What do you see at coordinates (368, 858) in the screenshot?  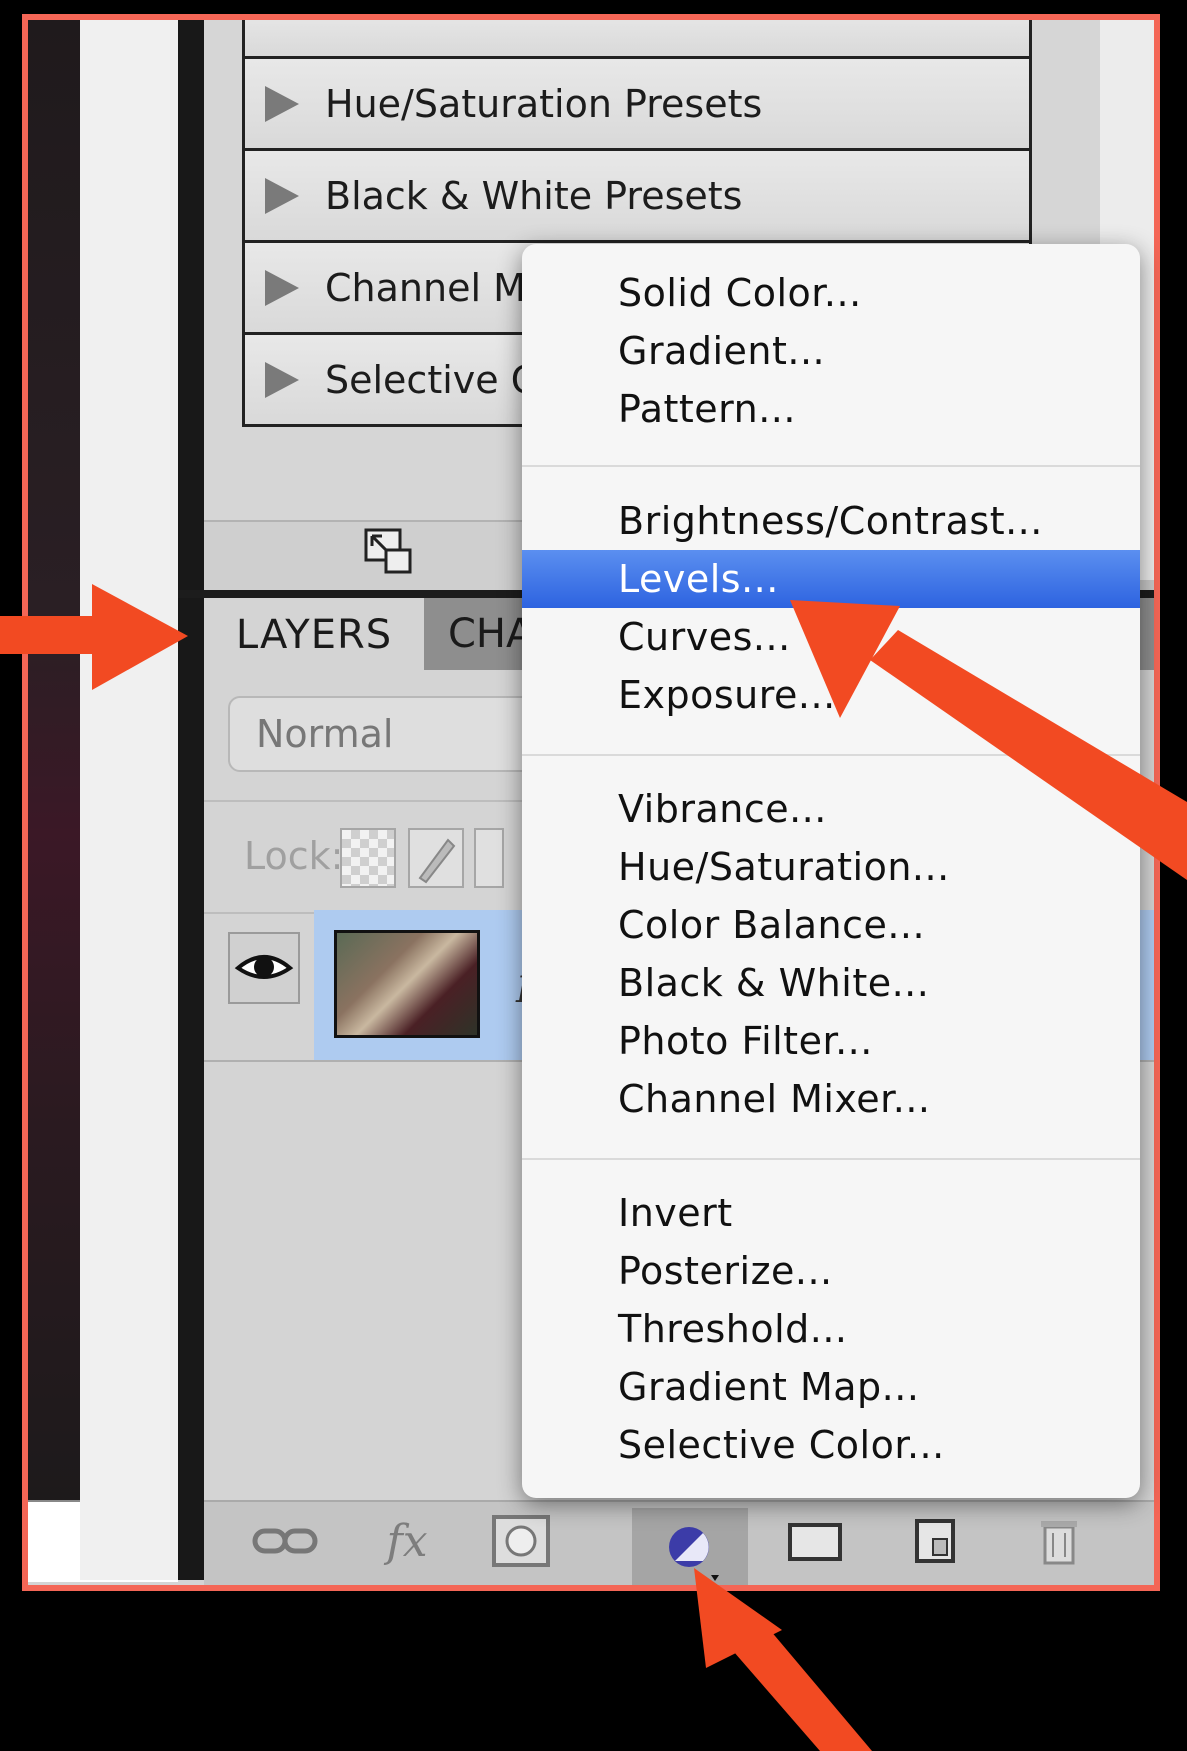 I see `lock-transparency-icon` at bounding box center [368, 858].